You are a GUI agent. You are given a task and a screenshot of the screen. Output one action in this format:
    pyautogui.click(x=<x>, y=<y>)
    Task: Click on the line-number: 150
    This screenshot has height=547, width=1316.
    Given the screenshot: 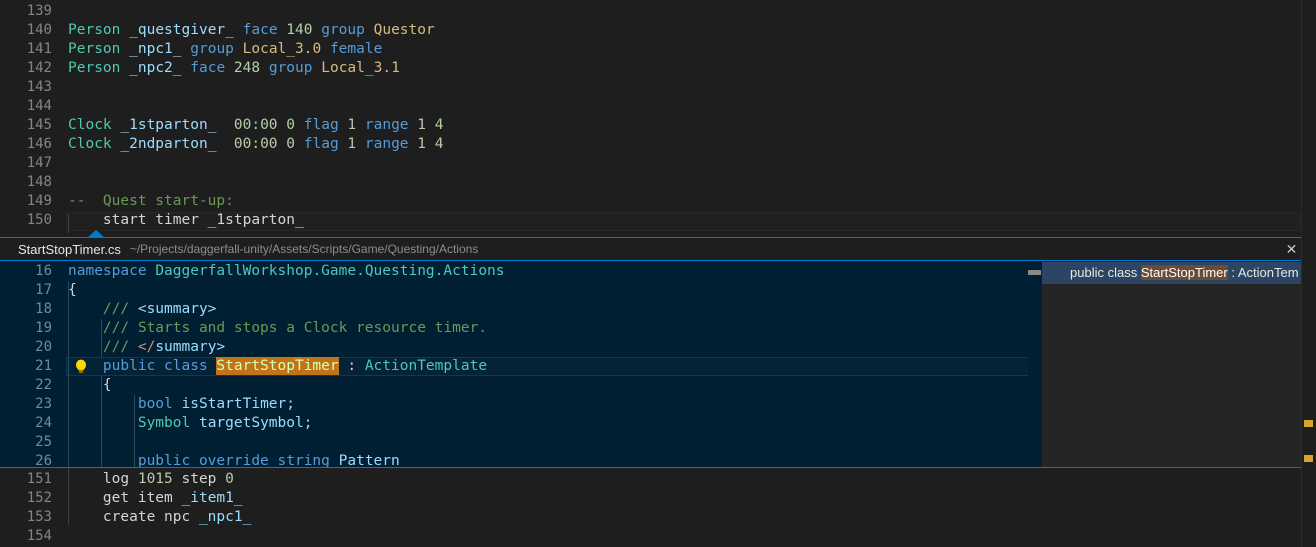 What is the action you would take?
    pyautogui.click(x=39, y=220)
    